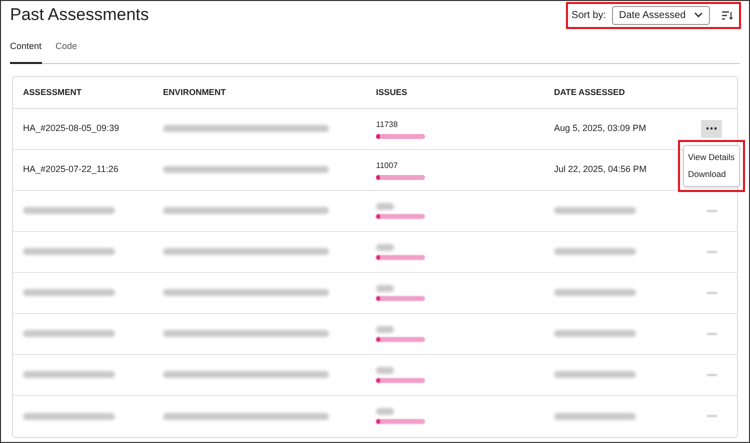 The image size is (750, 443). I want to click on sort-dropdown: Date Assessed, so click(661, 15).